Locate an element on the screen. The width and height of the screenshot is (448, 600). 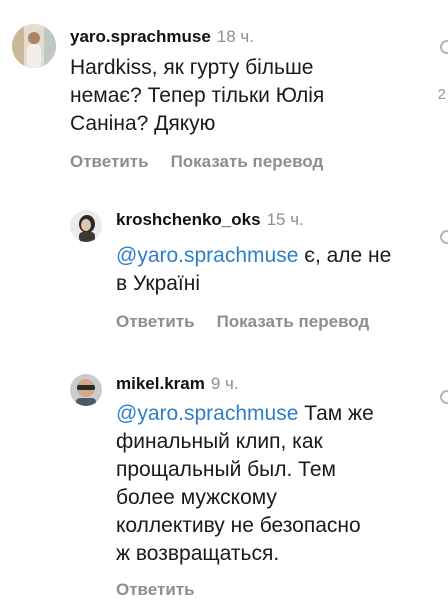
comment-line: Саніна? Дякую is located at coordinates (143, 123).